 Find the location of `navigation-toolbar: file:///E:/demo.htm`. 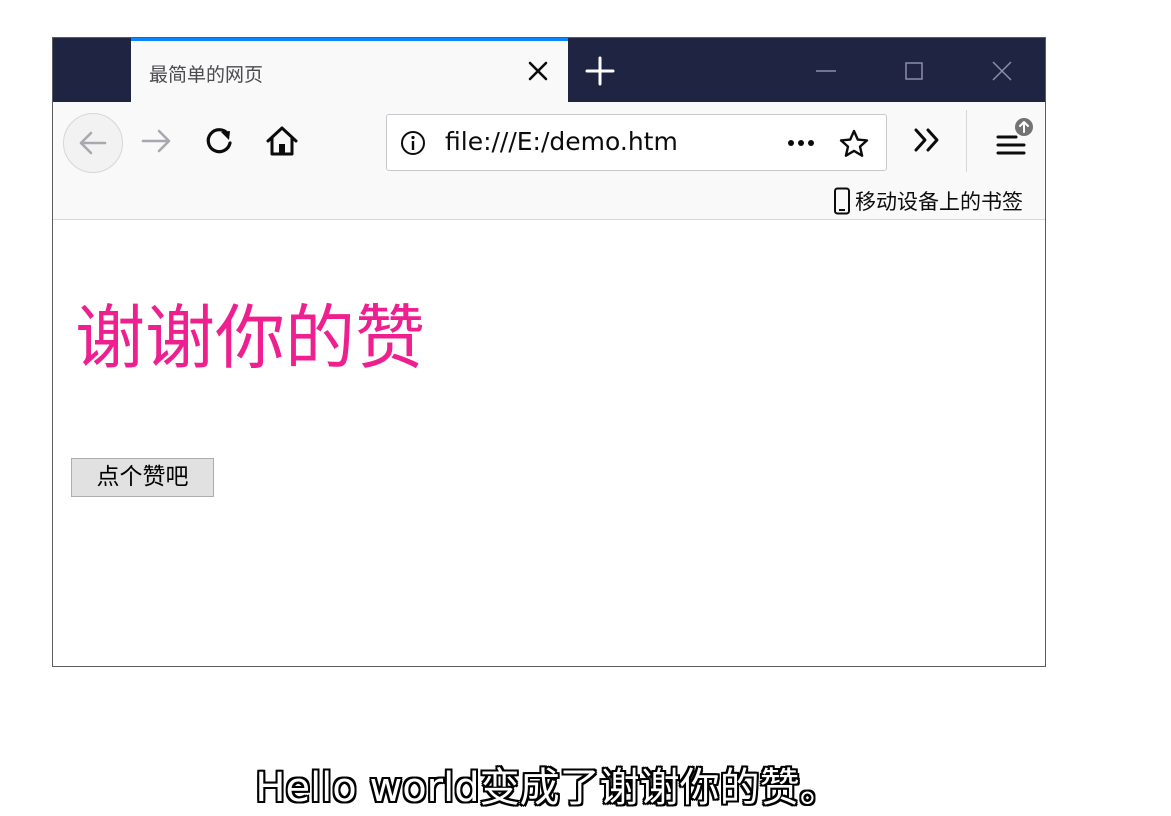

navigation-toolbar: file:///E:/demo.htm is located at coordinates (549, 142).